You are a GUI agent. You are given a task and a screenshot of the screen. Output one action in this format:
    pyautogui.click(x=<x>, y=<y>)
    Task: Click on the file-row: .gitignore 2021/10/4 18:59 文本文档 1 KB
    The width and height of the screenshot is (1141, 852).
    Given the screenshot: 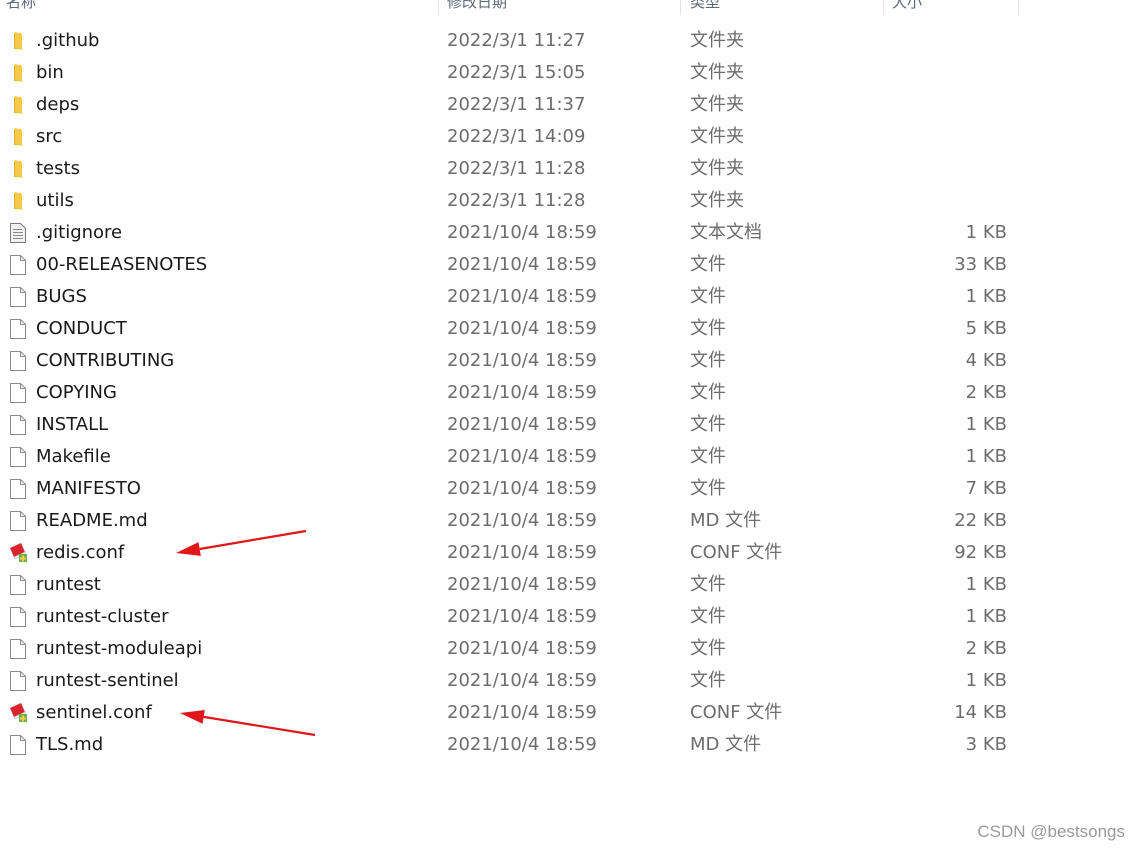 What is the action you would take?
    pyautogui.click(x=570, y=233)
    